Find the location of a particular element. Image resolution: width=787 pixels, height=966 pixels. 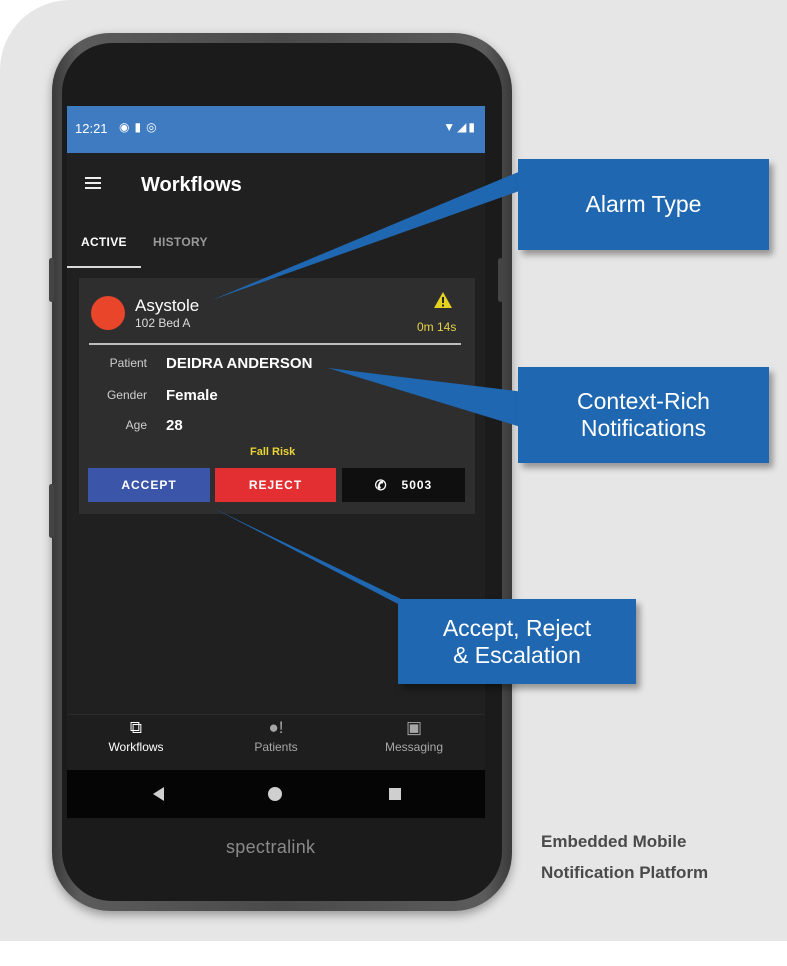

escalation-pointer is located at coordinates (320, 560).